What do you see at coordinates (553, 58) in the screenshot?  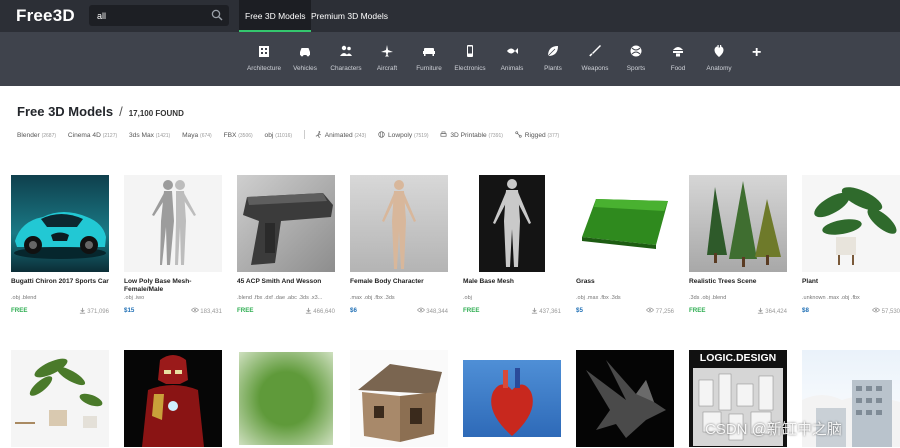 I see `category-plants: Plants` at bounding box center [553, 58].